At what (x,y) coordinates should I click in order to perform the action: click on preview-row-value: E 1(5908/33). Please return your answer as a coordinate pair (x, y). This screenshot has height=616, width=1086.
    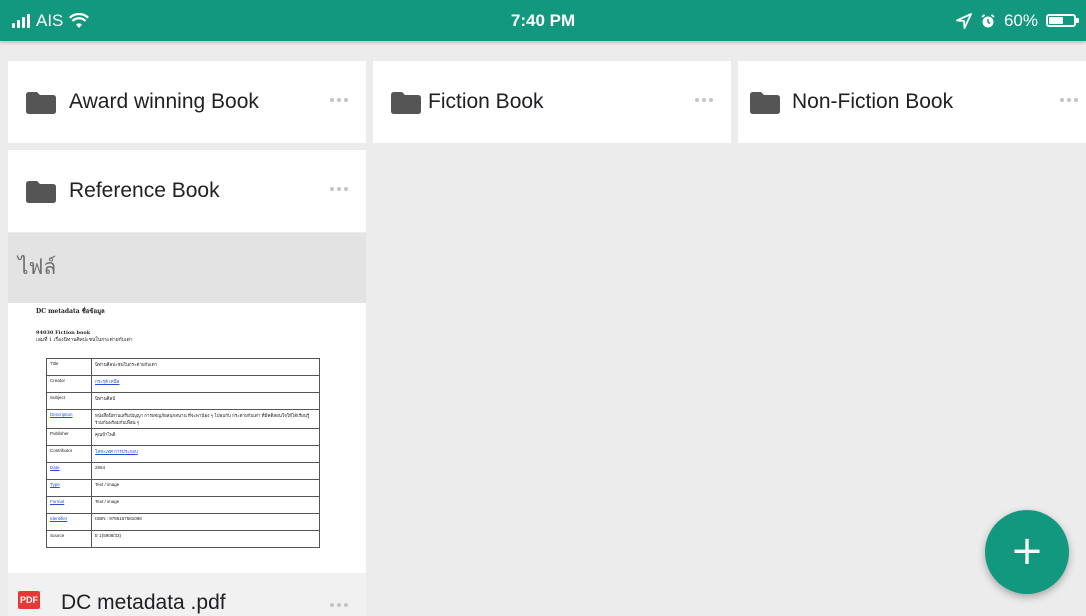
    Looking at the image, I should click on (205, 539).